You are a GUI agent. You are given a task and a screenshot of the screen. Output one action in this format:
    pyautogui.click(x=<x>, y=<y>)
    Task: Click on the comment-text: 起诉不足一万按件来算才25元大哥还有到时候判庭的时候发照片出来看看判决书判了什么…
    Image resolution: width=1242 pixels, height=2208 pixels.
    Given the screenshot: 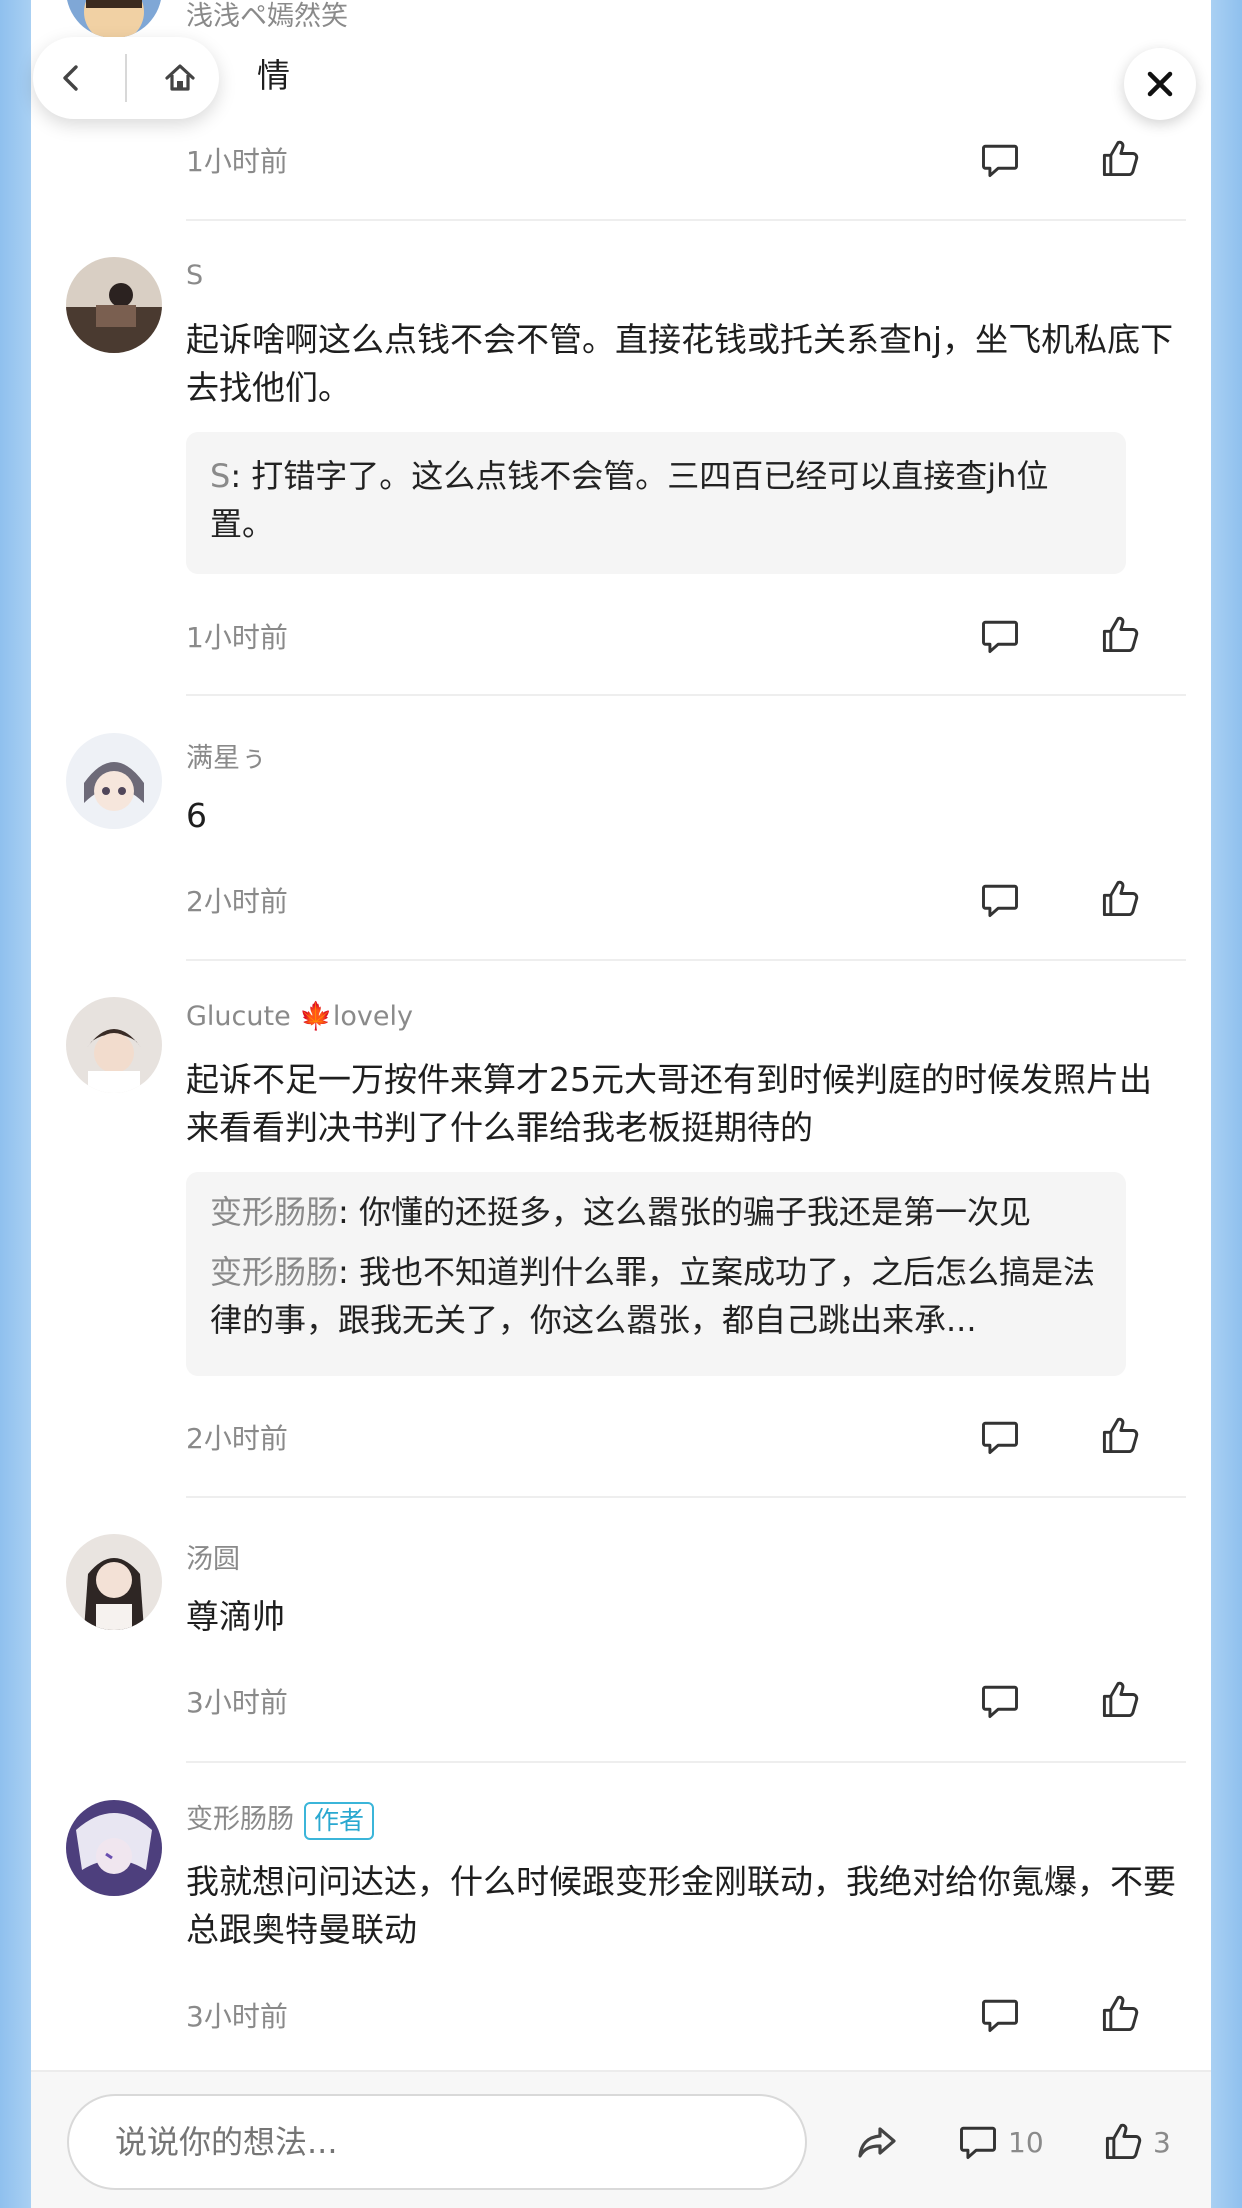 What is the action you would take?
    pyautogui.click(x=669, y=1103)
    